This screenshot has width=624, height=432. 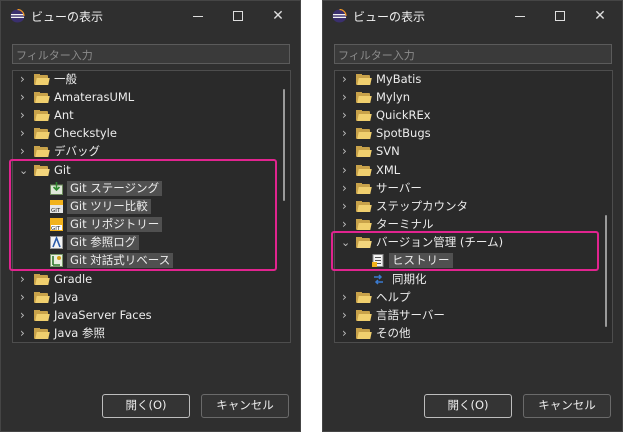 I want to click on tree-row-ant: › Ant, so click(x=148, y=115).